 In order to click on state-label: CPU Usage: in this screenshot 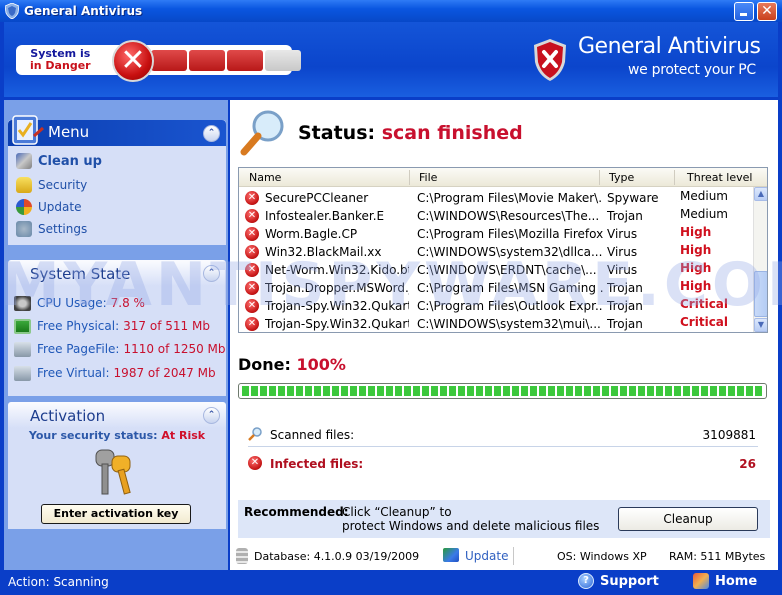, I will do `click(72, 303)`.